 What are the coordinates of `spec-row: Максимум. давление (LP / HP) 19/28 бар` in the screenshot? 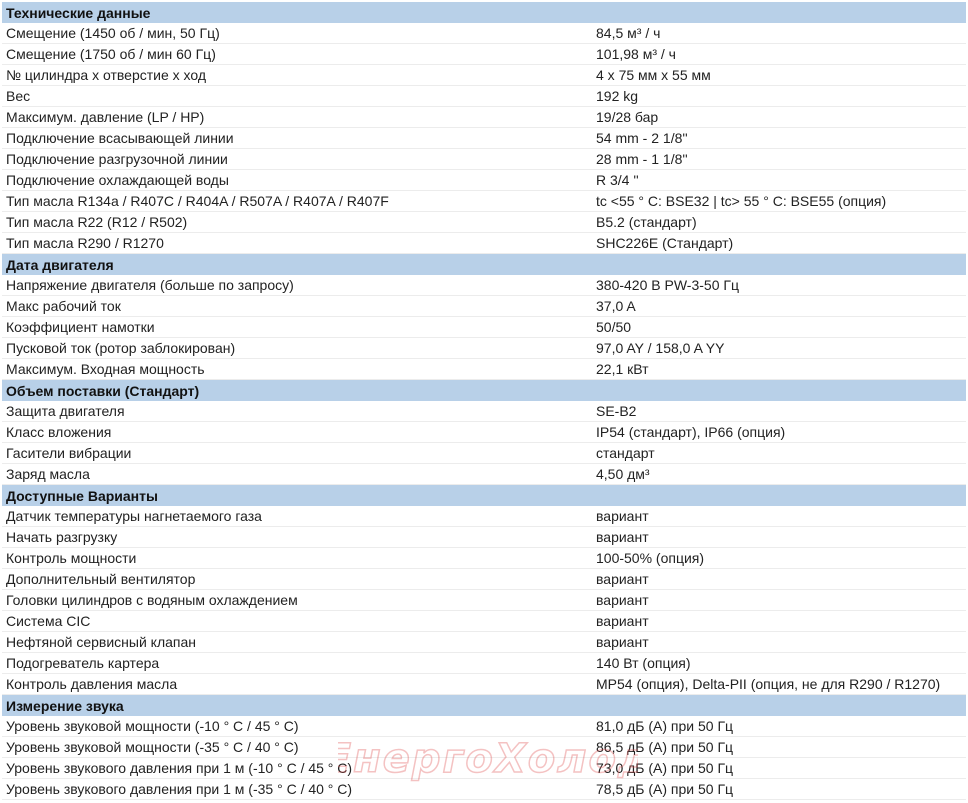 It's located at (484, 117).